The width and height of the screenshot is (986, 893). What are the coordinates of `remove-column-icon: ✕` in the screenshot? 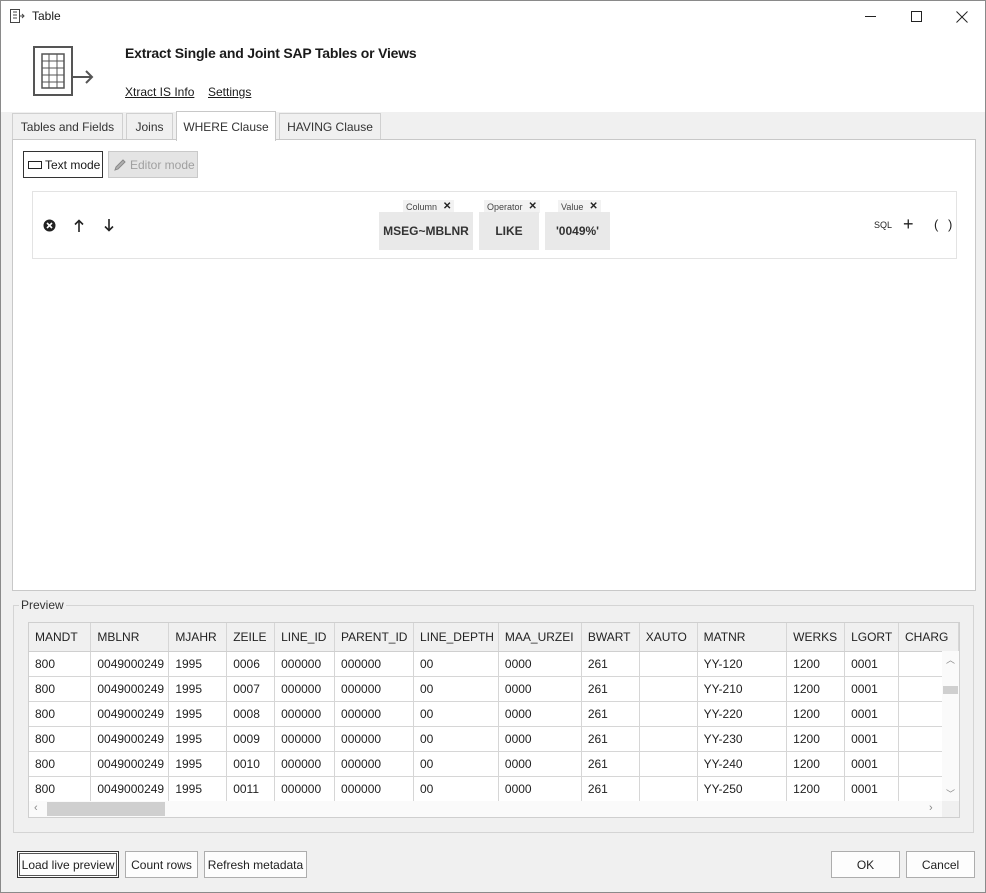 It's located at (447, 206).